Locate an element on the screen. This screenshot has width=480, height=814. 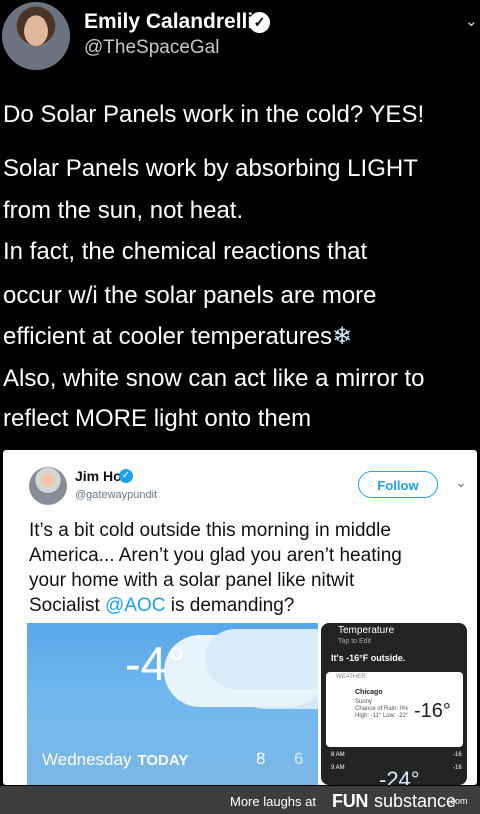
cloud-icon is located at coordinates (261, 659).